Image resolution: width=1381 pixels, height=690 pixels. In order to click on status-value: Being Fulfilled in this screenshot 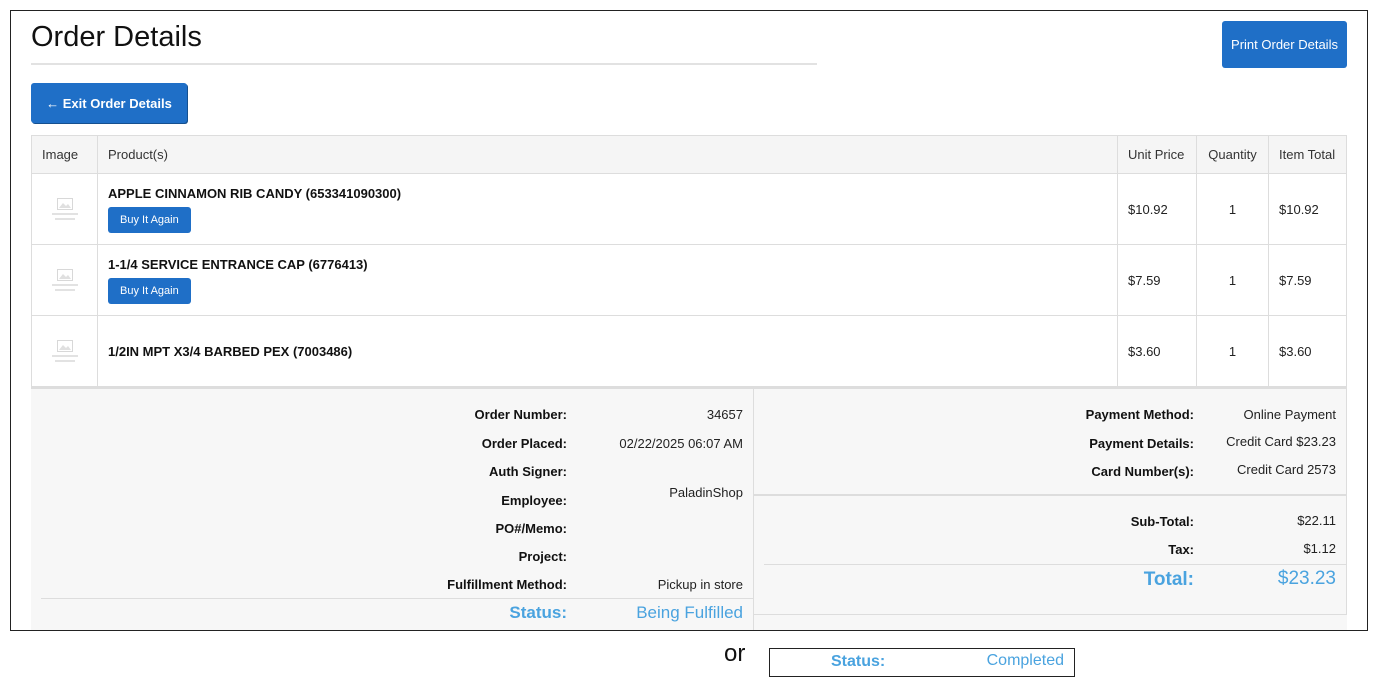, I will do `click(689, 612)`.